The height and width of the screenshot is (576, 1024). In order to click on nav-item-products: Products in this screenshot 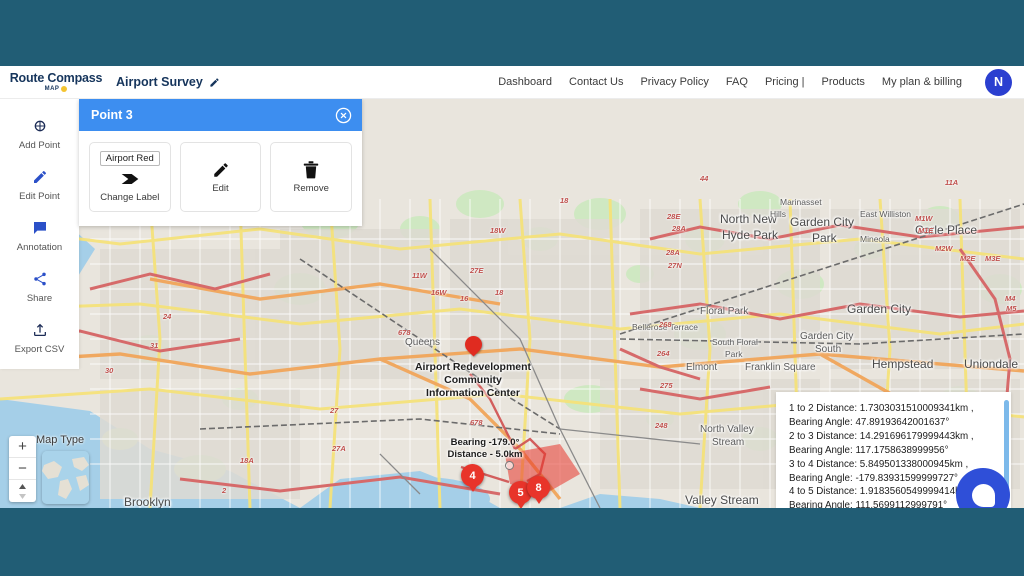, I will do `click(842, 82)`.